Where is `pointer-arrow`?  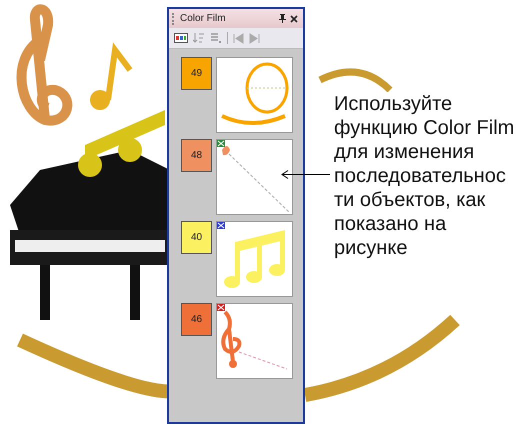
pointer-arrow is located at coordinates (306, 174).